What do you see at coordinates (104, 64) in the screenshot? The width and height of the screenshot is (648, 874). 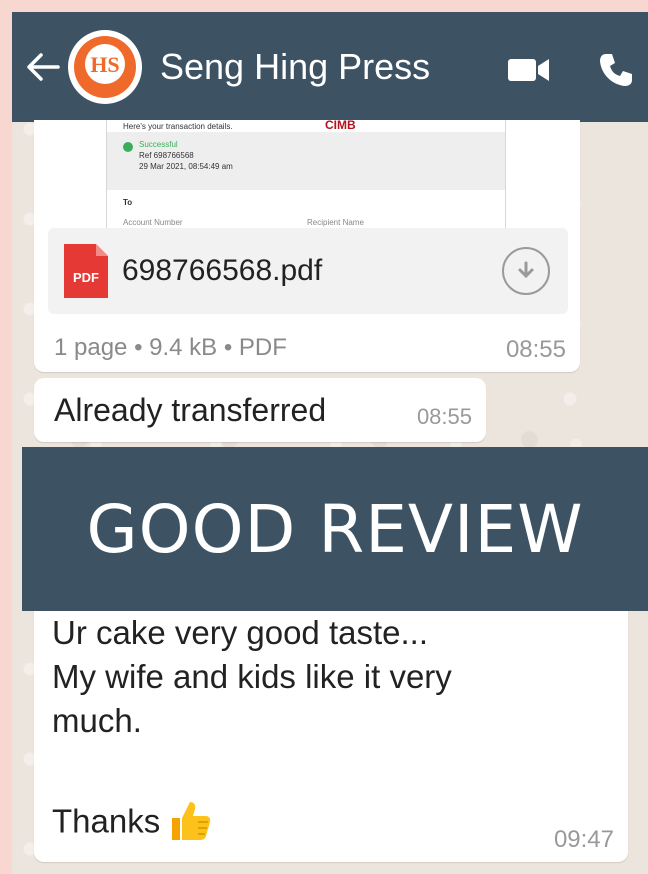 I see `svg-text: HS` at bounding box center [104, 64].